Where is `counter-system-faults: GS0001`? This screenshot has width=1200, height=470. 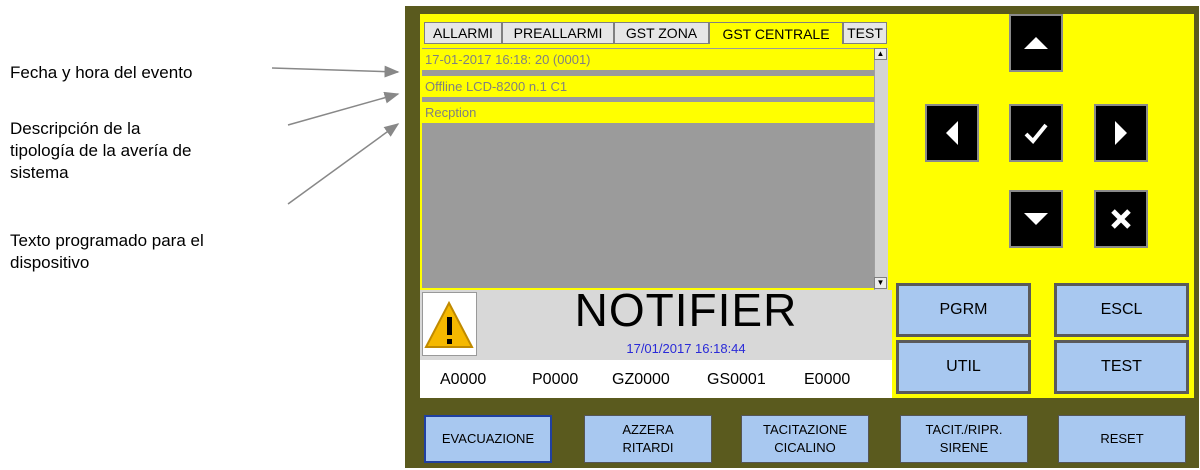 counter-system-faults: GS0001 is located at coordinates (736, 379).